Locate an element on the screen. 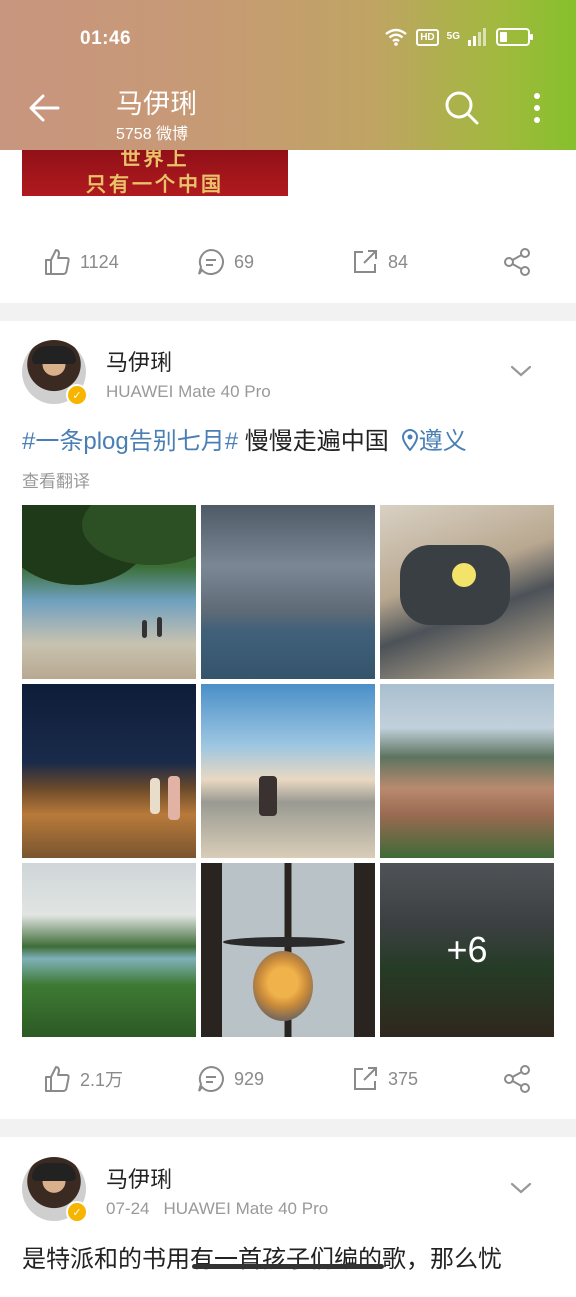 Image resolution: width=576 pixels, height=1297 pixels. wifi-icon is located at coordinates (396, 37).